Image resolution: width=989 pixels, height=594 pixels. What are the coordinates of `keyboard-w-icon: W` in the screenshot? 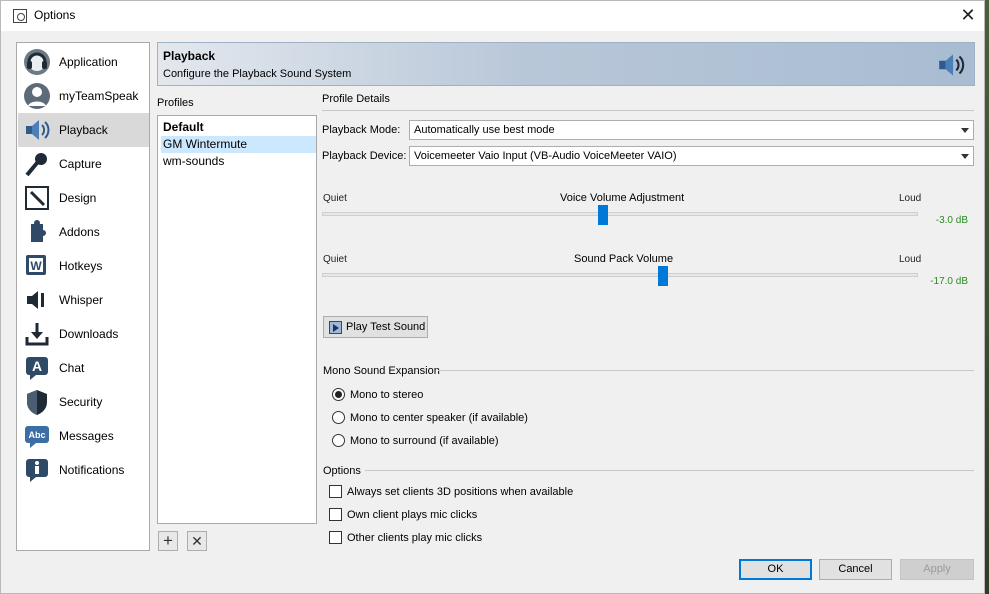 It's located at (36, 265).